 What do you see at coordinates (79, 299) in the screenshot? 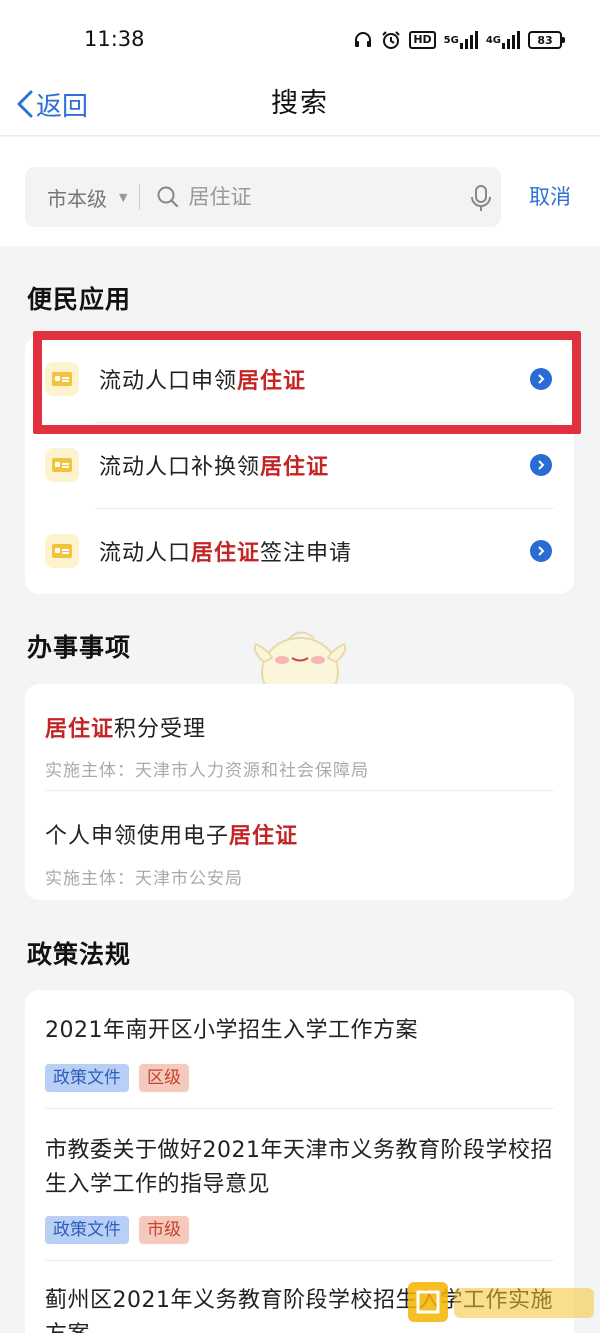
I see `section-title-apps: 便民应用` at bounding box center [79, 299].